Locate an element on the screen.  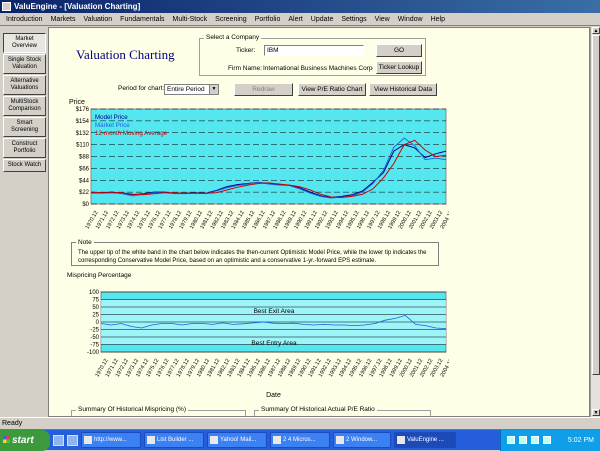
y-axis-label: Price is located at coordinates (77, 102).